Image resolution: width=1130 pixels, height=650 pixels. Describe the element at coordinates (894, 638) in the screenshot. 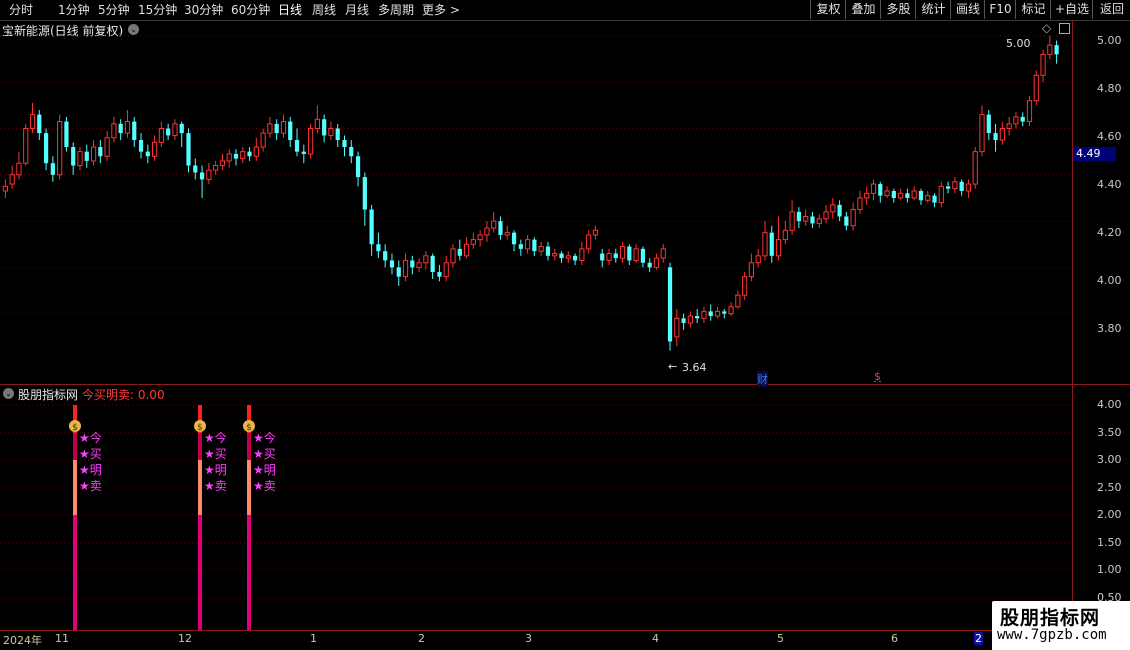

I see `month-label: 6` at that location.